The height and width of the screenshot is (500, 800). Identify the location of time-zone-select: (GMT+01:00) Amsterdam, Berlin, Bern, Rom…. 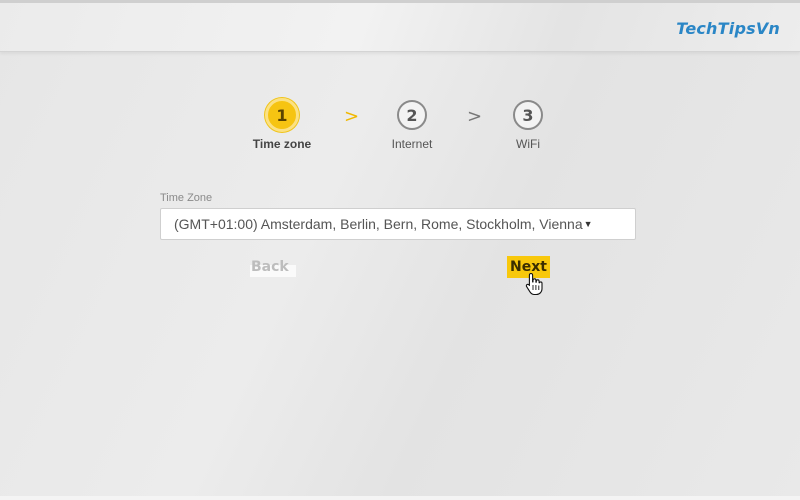
(398, 224).